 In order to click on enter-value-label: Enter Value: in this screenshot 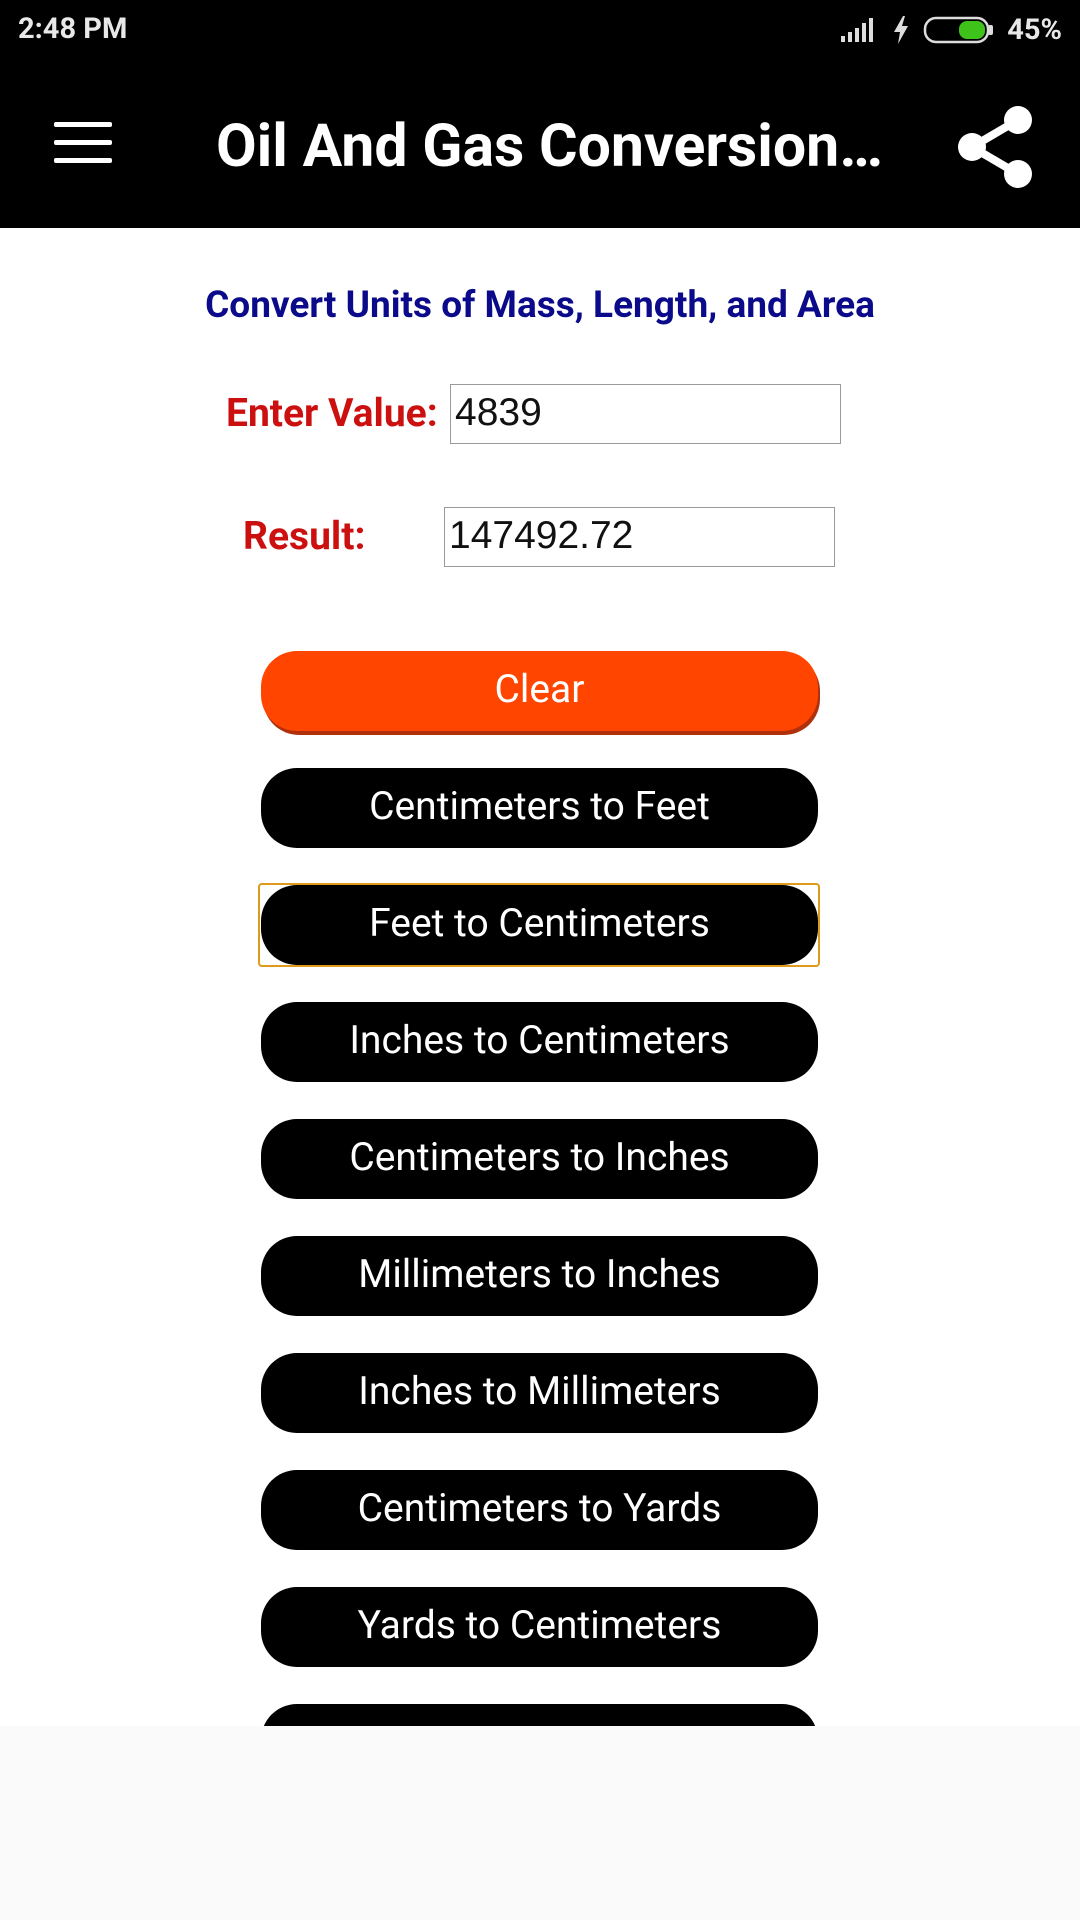, I will do `click(332, 413)`.